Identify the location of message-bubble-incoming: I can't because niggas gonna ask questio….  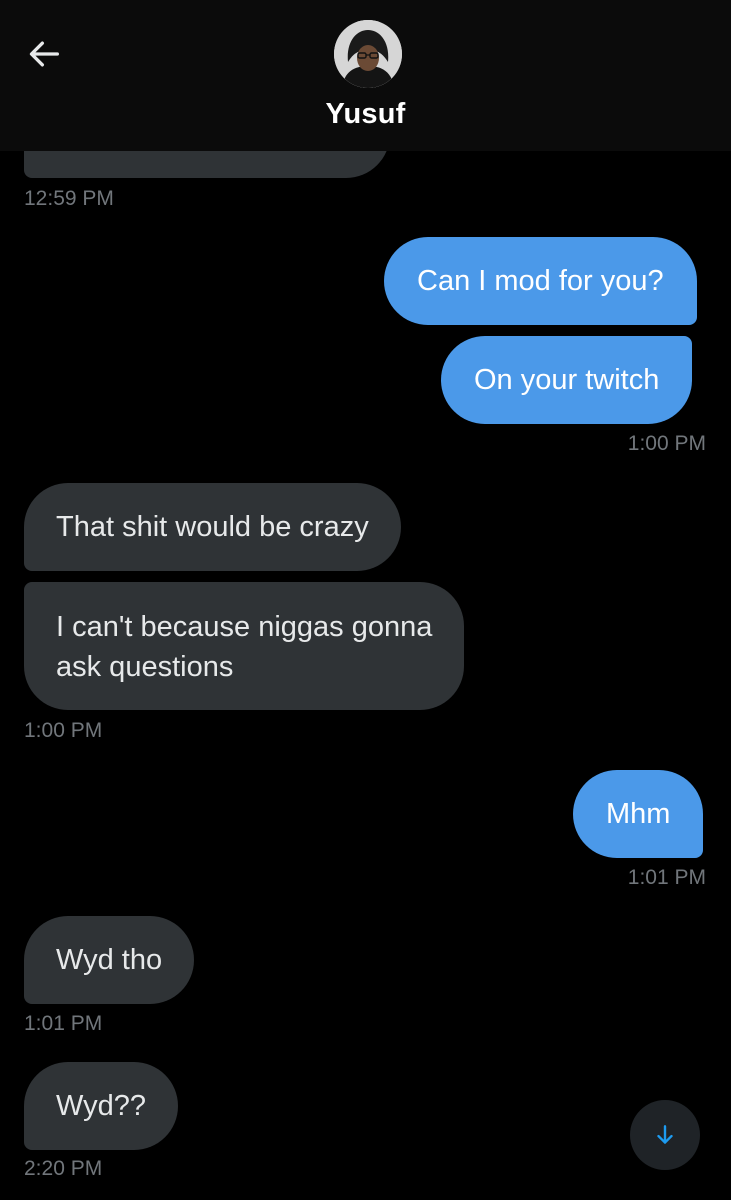
(244, 646).